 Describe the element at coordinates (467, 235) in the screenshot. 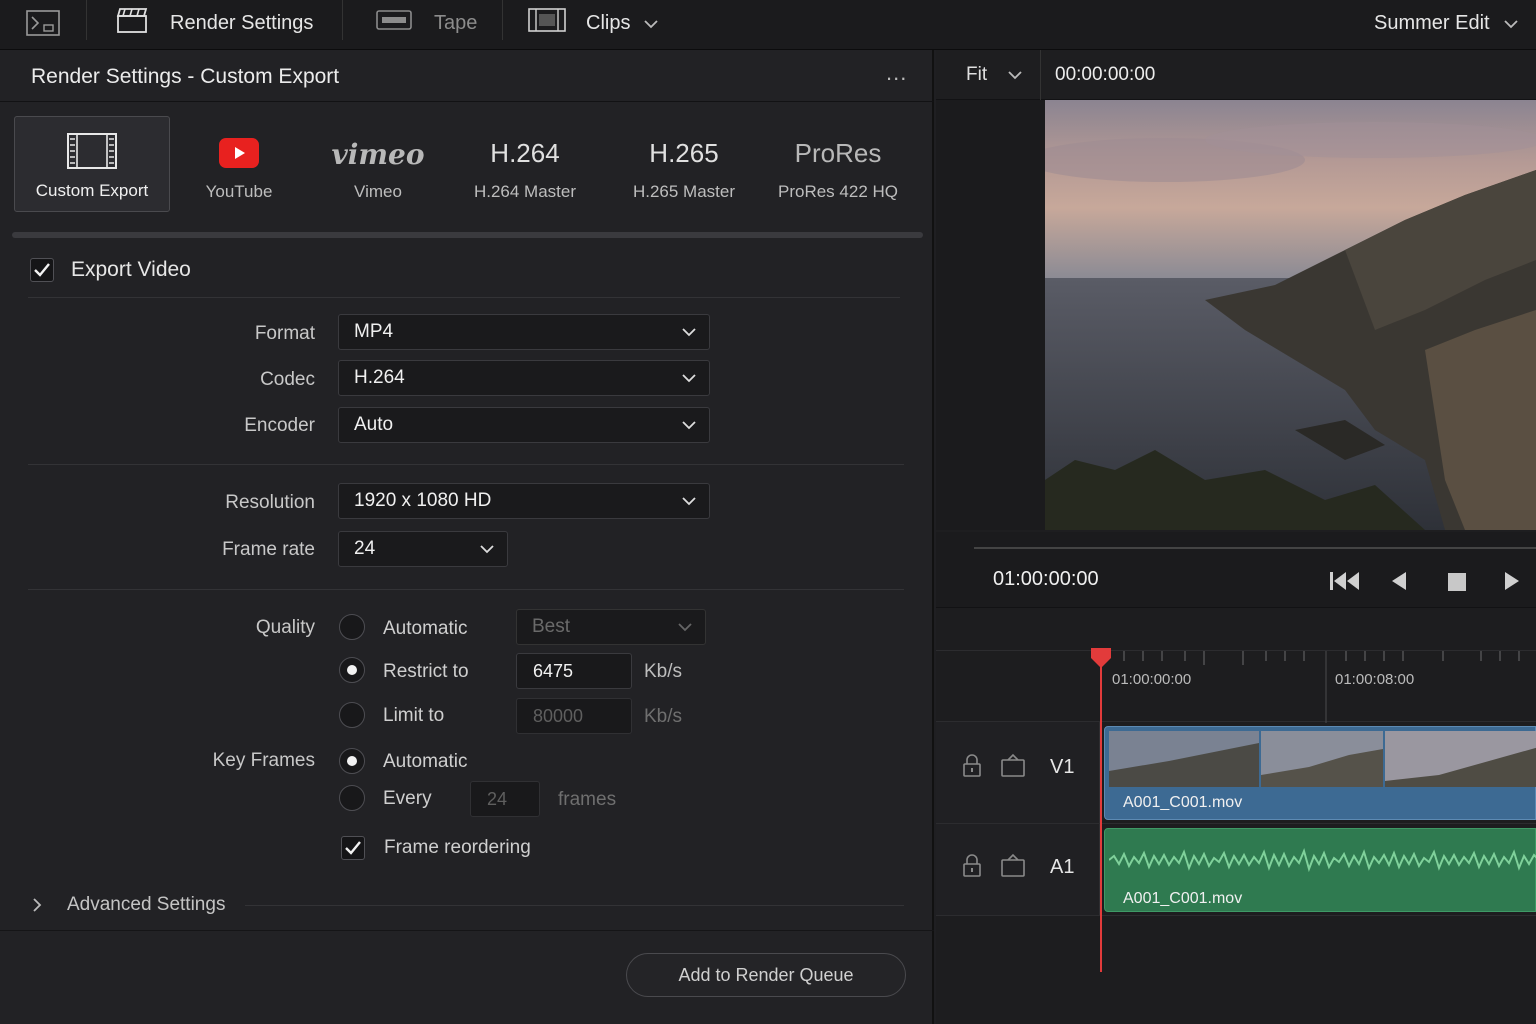

I see `preset-scrollbar` at that location.